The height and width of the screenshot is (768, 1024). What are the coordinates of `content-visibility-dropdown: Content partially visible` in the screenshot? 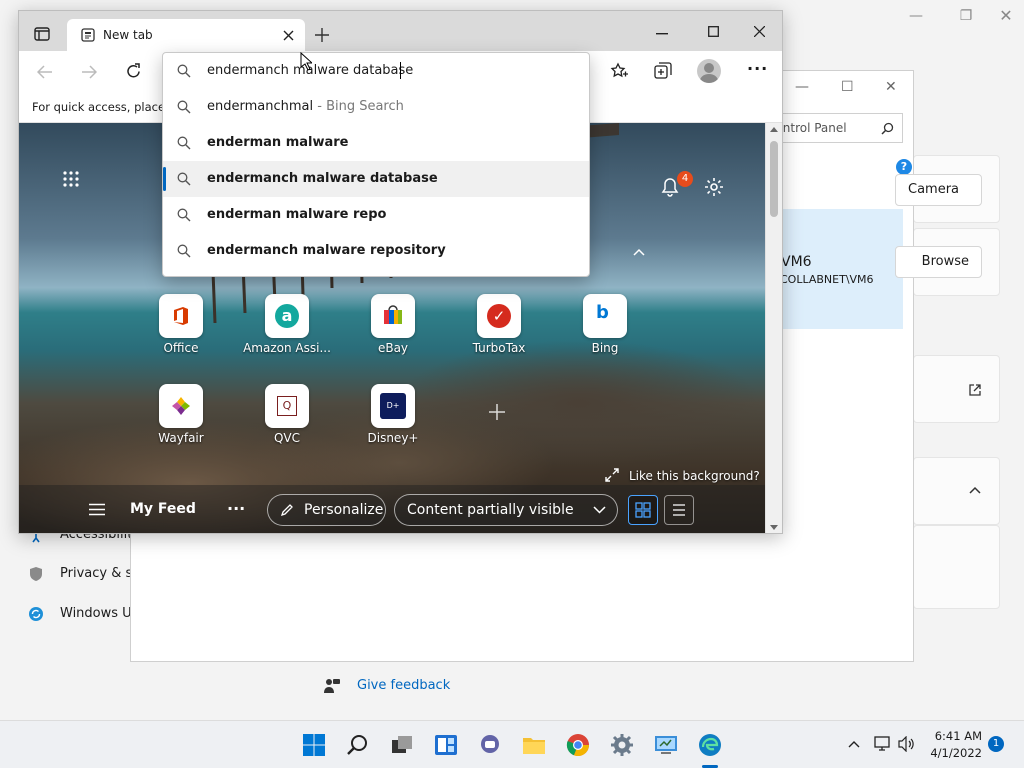 It's located at (506, 510).